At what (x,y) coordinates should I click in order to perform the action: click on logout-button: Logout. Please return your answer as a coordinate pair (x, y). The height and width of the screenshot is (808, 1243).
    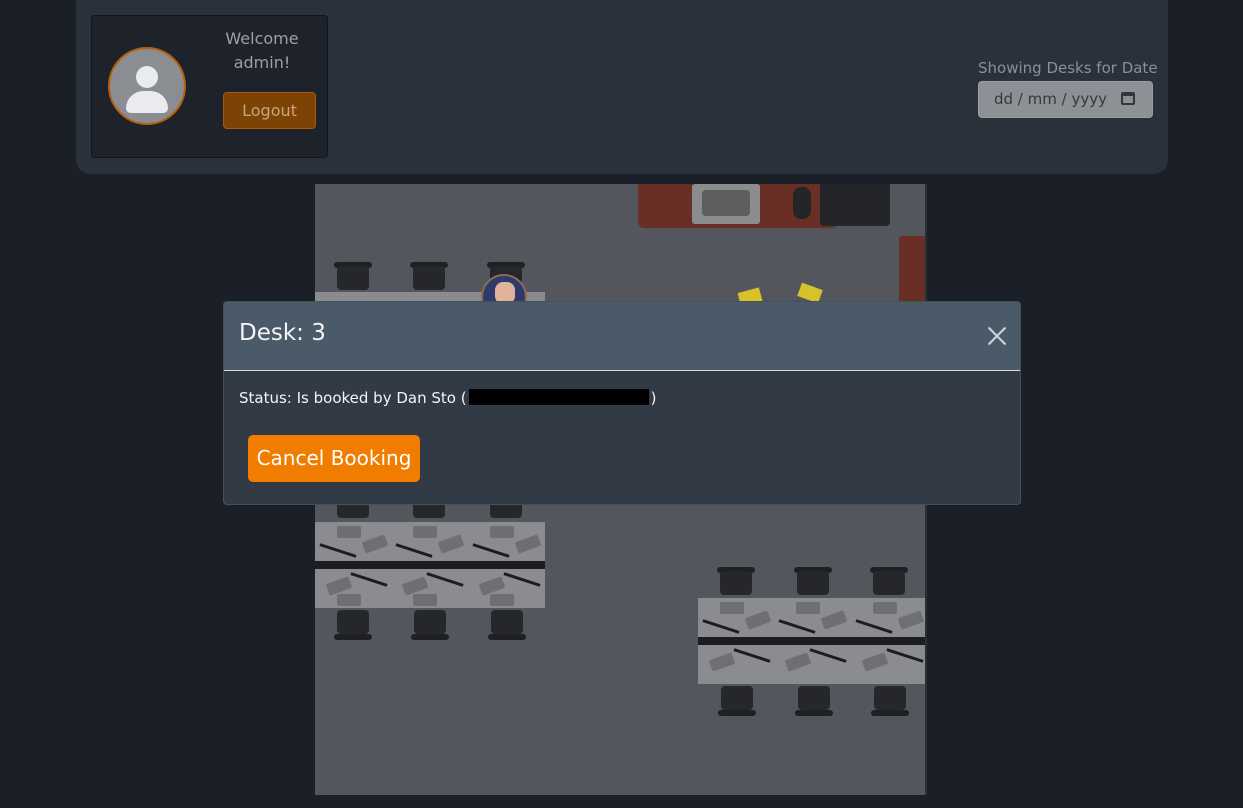
    Looking at the image, I should click on (269, 110).